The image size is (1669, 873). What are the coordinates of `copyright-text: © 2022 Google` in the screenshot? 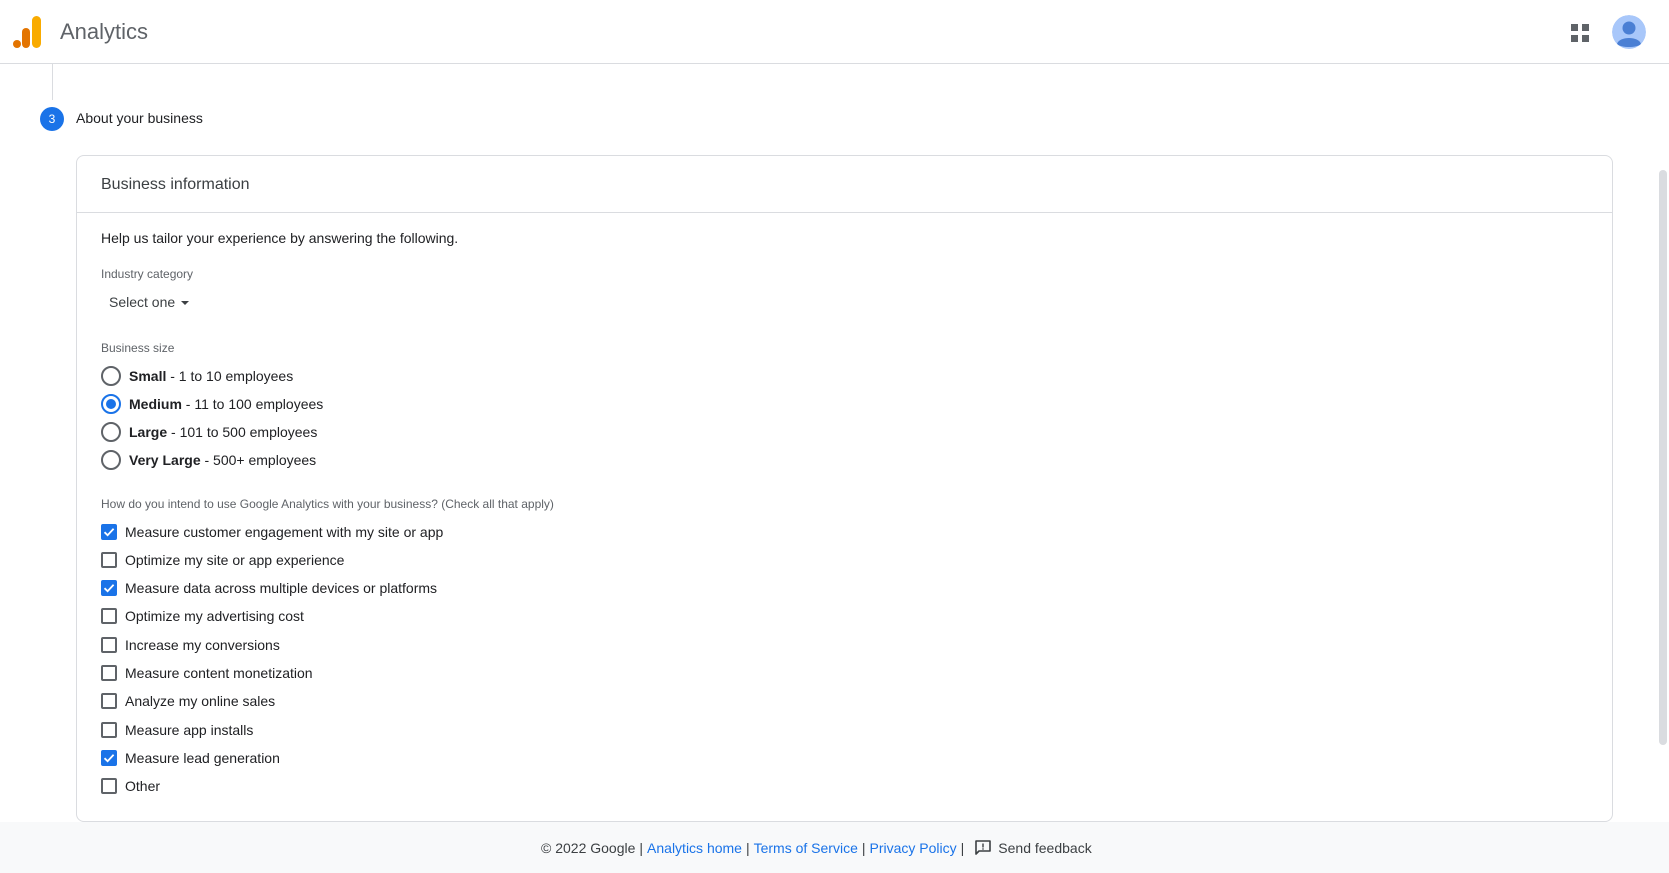 It's located at (588, 848).